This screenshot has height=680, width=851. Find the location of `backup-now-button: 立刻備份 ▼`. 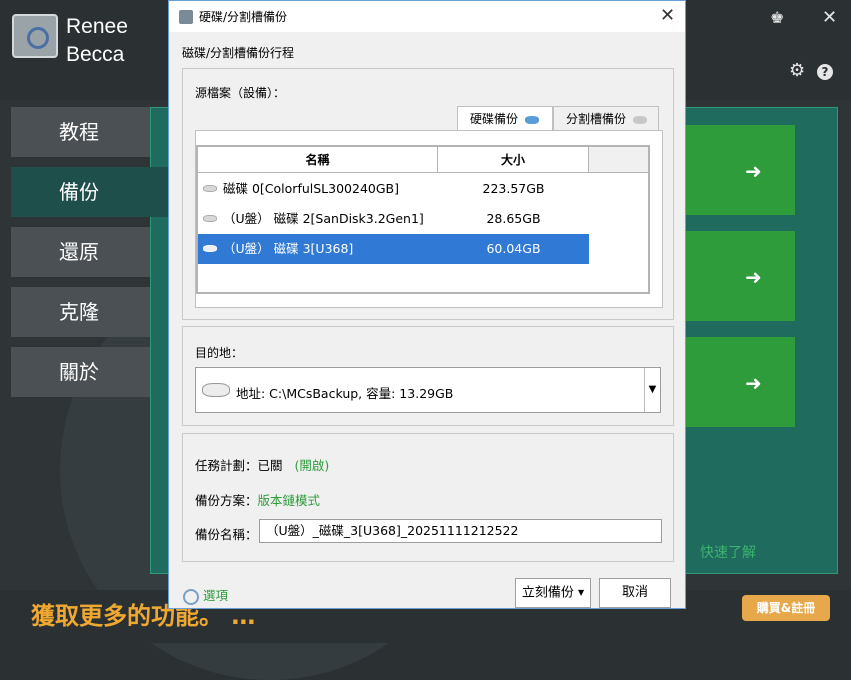

backup-now-button: 立刻備份 ▼ is located at coordinates (553, 593).